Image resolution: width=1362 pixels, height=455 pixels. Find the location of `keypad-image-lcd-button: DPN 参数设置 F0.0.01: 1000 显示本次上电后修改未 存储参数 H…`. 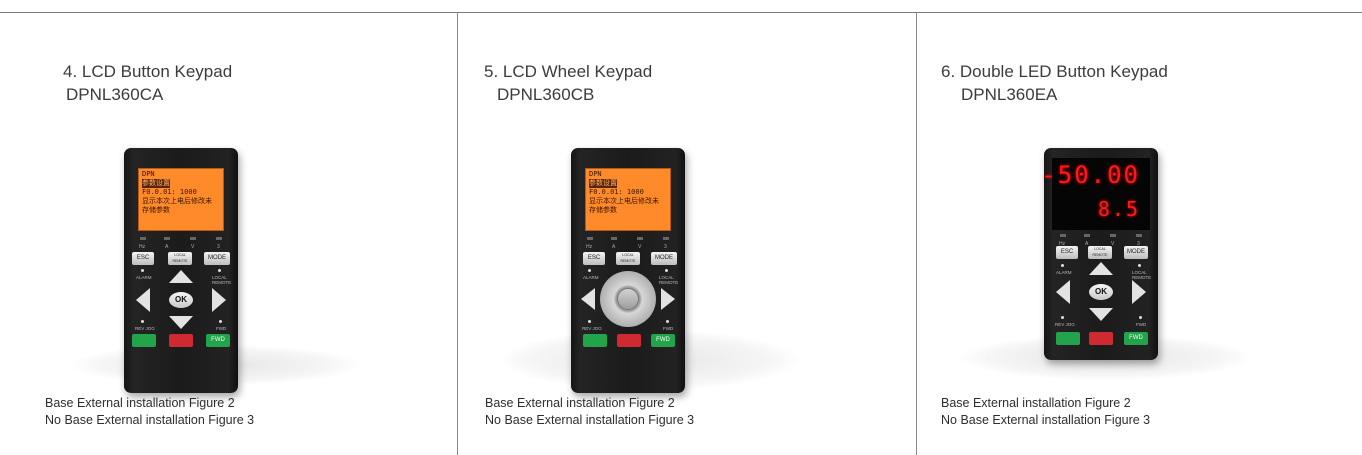

keypad-image-lcd-button: DPN 参数设置 F0.0.01: 1000 显示本次上电后修改未 存储参数 H… is located at coordinates (181, 270).